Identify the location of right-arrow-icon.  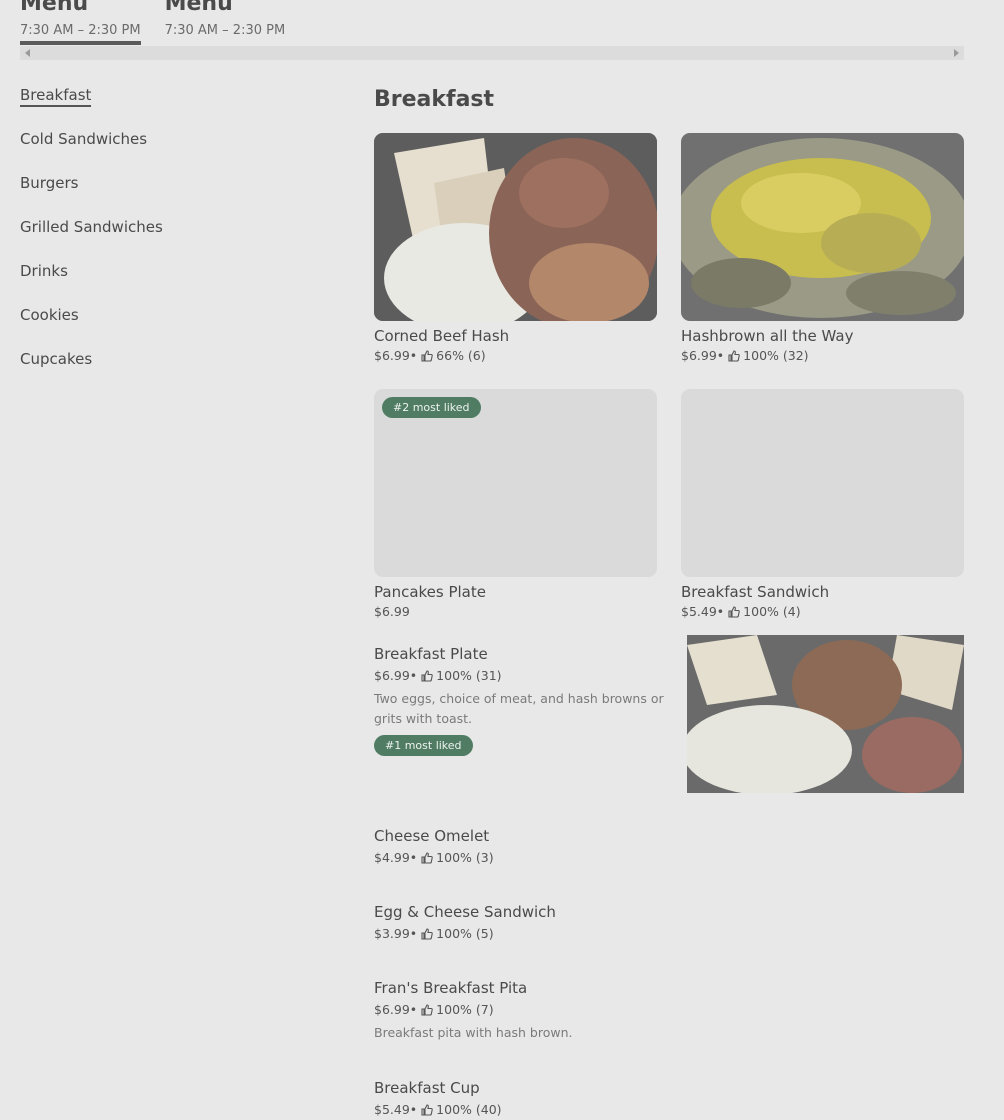
(956, 53).